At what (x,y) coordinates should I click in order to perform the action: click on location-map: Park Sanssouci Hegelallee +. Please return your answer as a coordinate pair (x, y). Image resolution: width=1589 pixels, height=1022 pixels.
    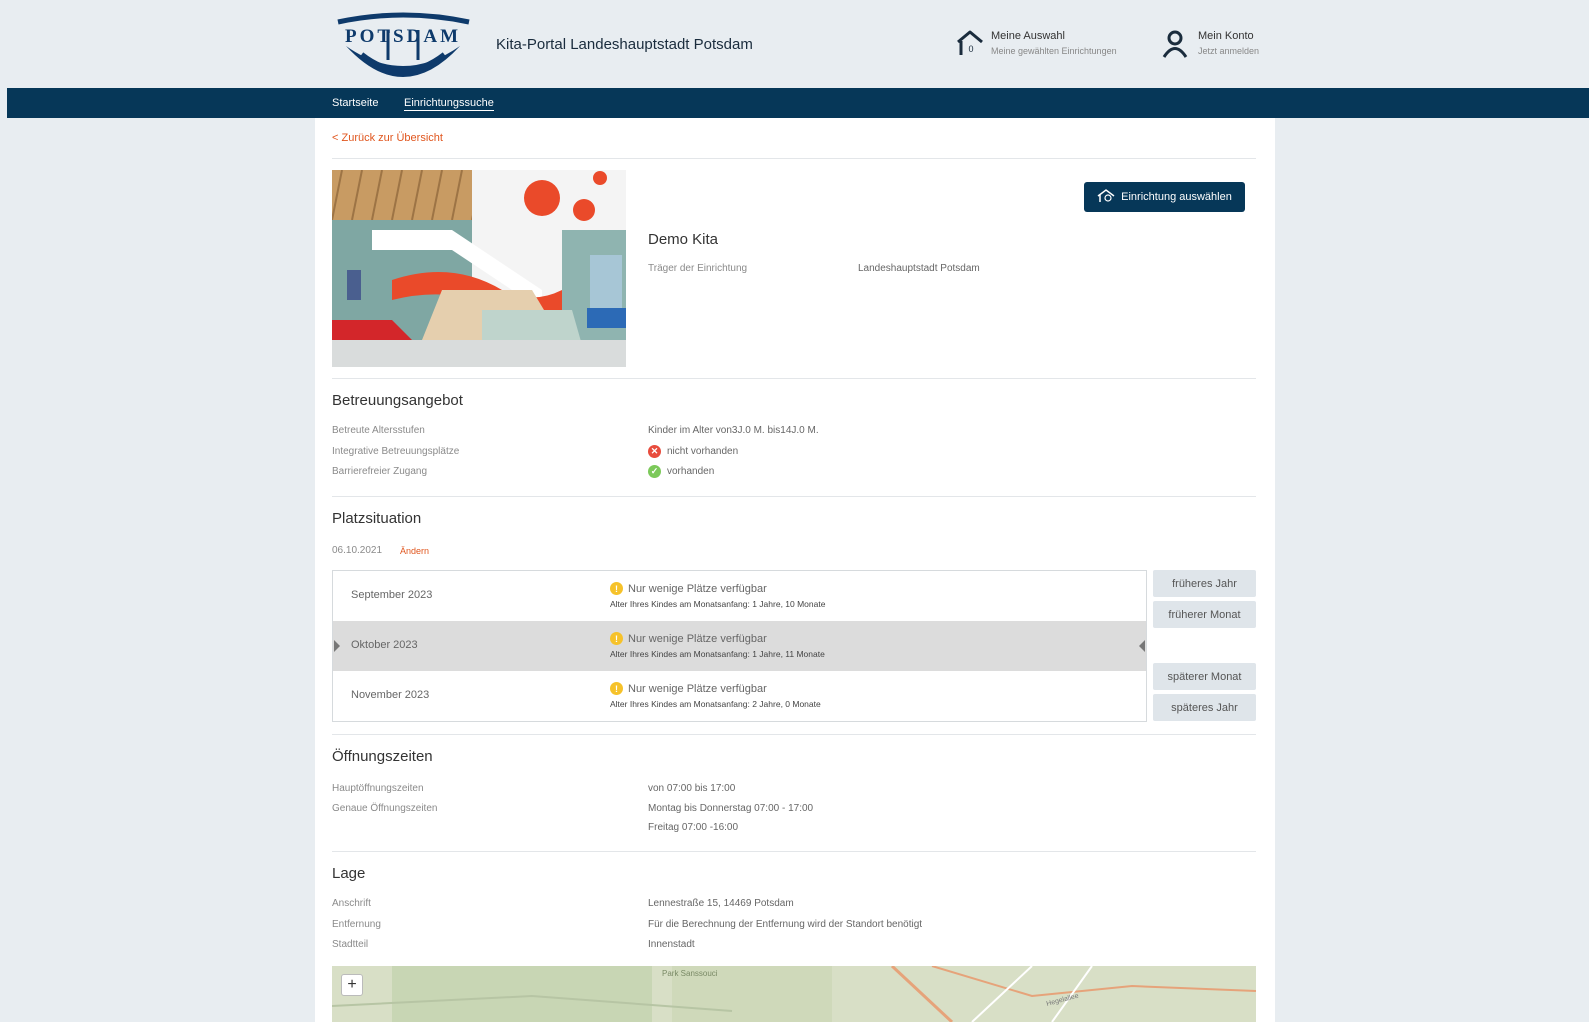
    Looking at the image, I should click on (794, 994).